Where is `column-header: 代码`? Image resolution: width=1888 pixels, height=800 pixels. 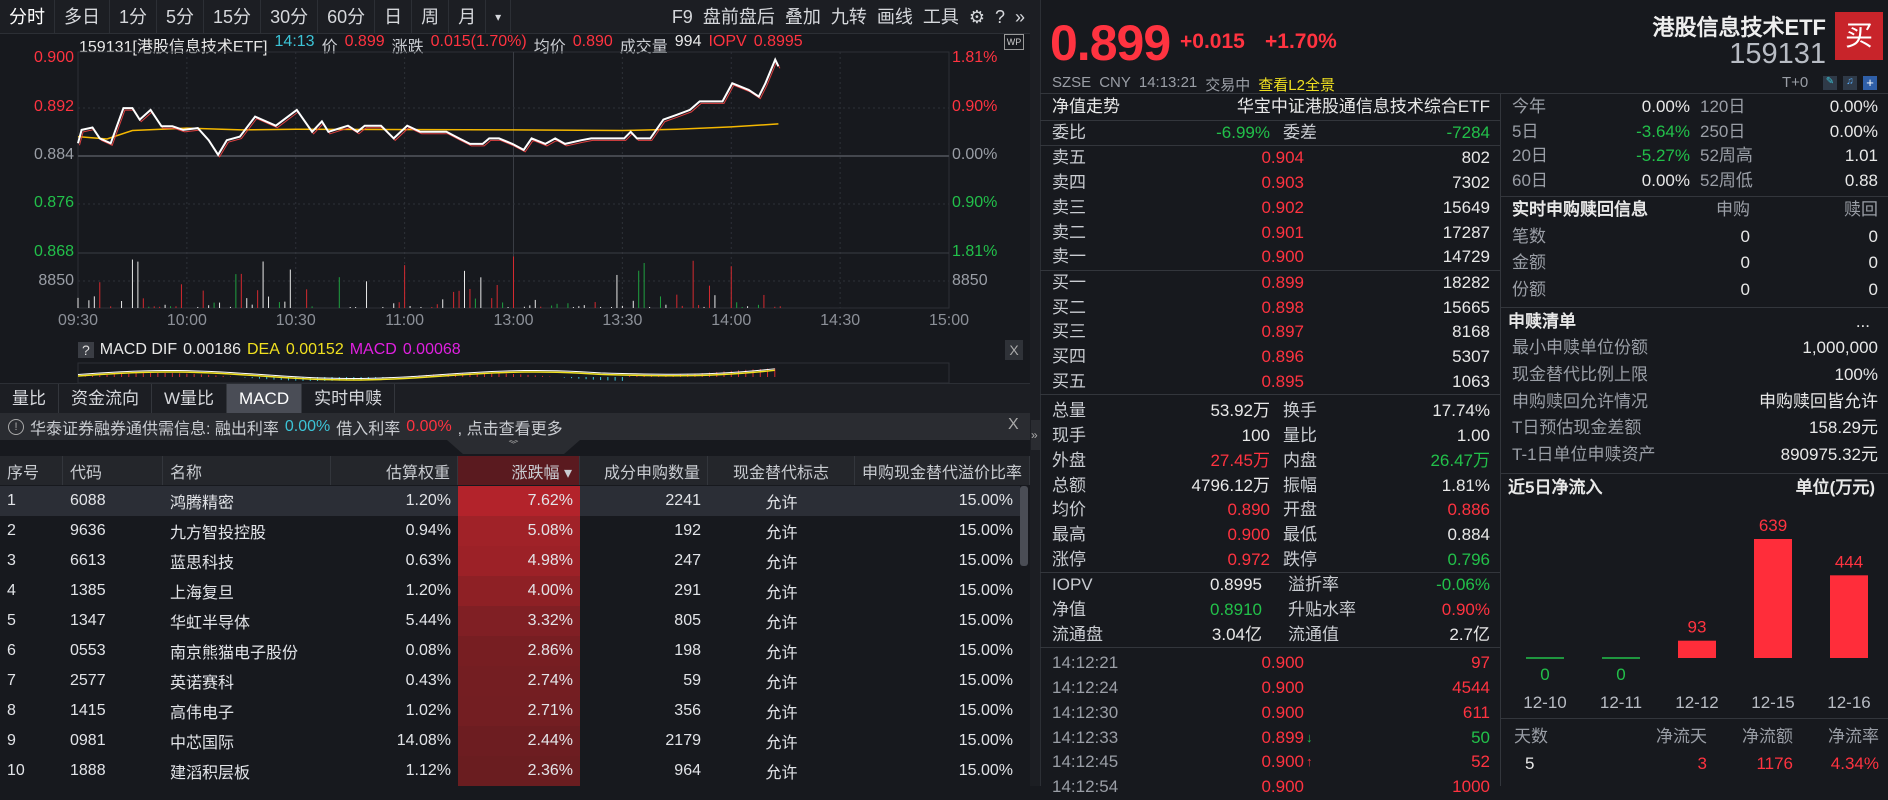 column-header: 代码 is located at coordinates (113, 470).